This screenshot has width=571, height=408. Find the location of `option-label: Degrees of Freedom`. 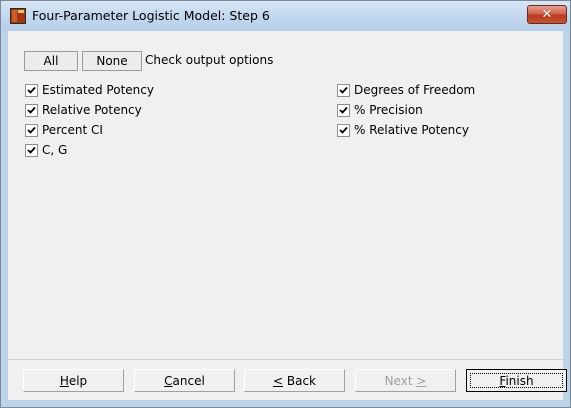

option-label: Degrees of Freedom is located at coordinates (415, 90).